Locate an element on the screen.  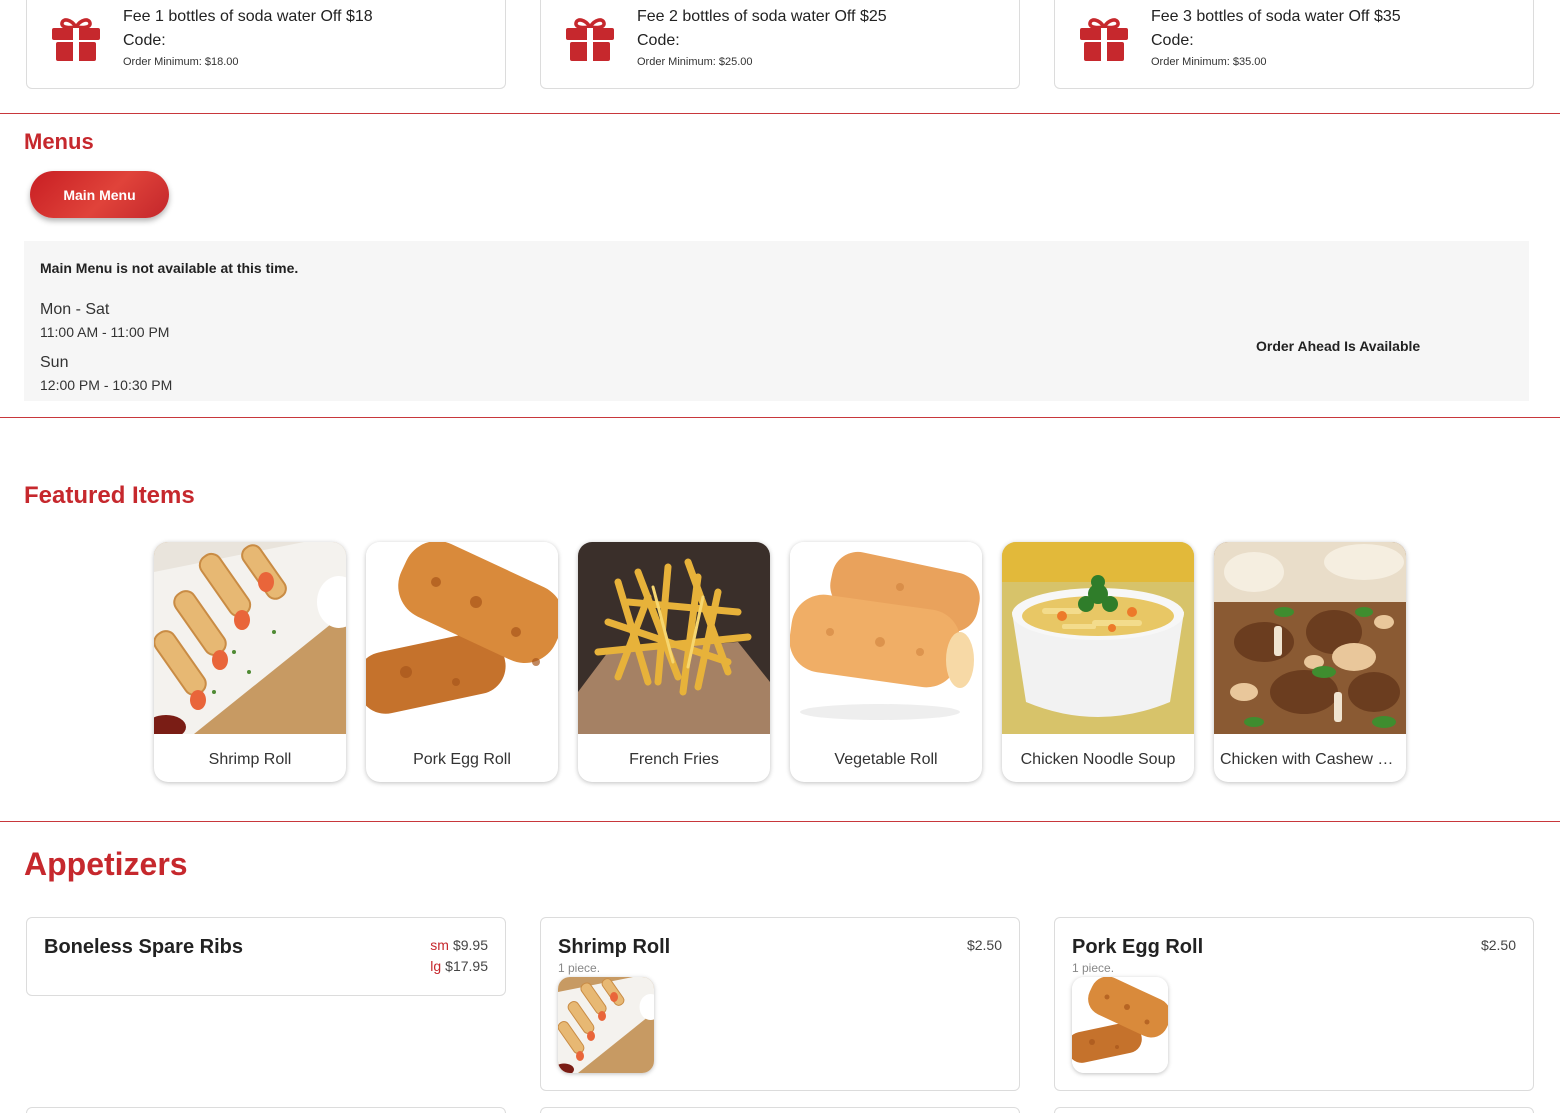
coupon-title: Fee 2 bottles of soda water Off $25 is located at coordinates (762, 16).